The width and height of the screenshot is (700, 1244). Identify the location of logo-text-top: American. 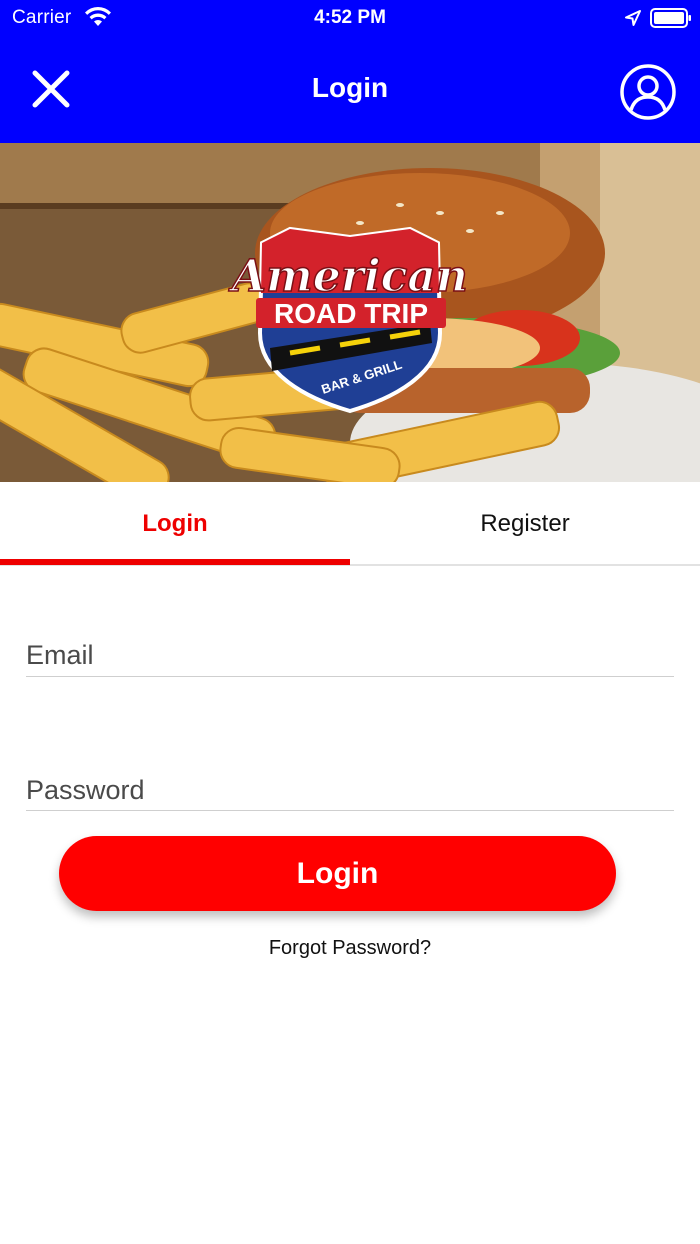
(348, 276).